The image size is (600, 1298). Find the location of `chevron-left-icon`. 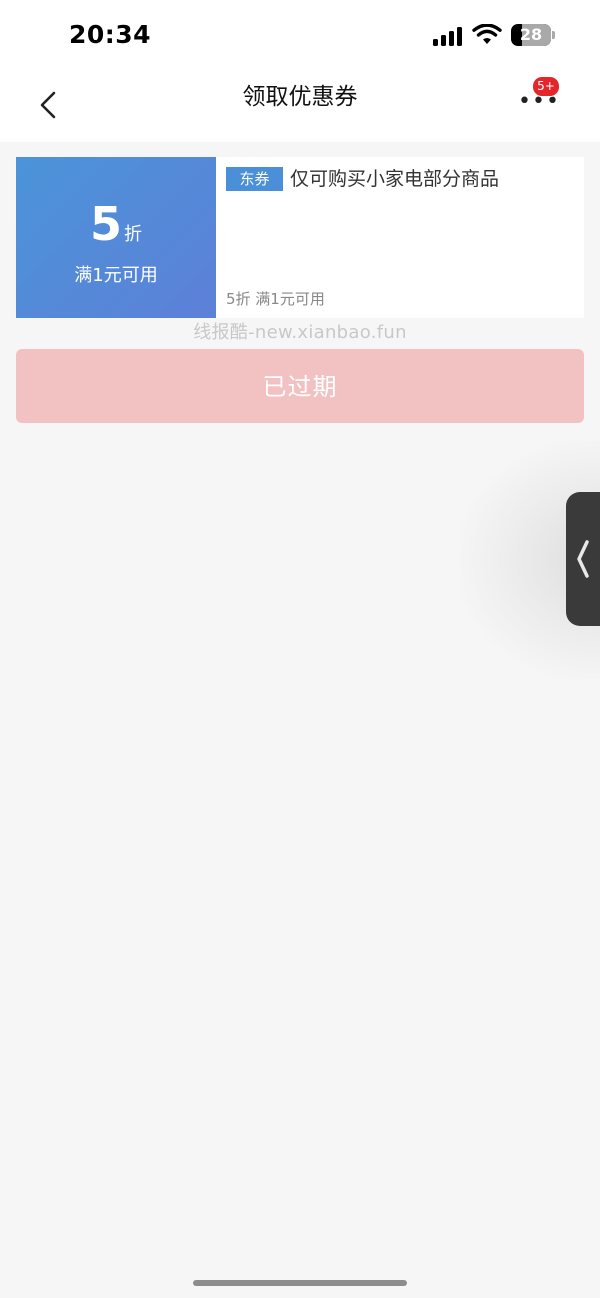

chevron-left-icon is located at coordinates (583, 559).